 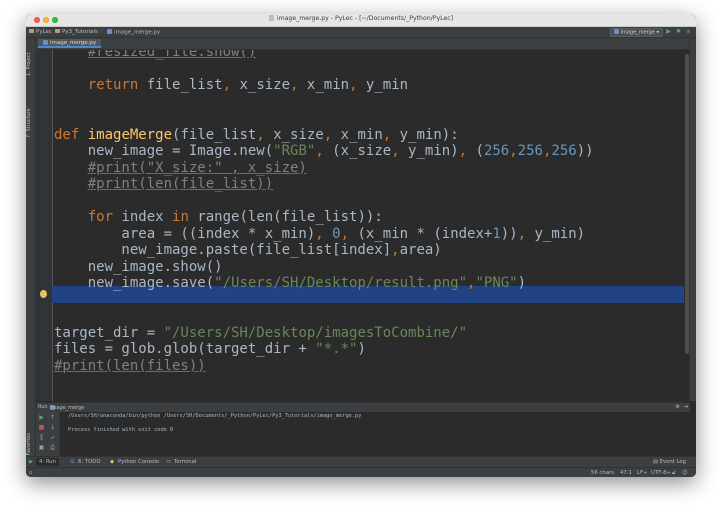 What do you see at coordinates (44, 225) in the screenshot?
I see `line-gutter` at bounding box center [44, 225].